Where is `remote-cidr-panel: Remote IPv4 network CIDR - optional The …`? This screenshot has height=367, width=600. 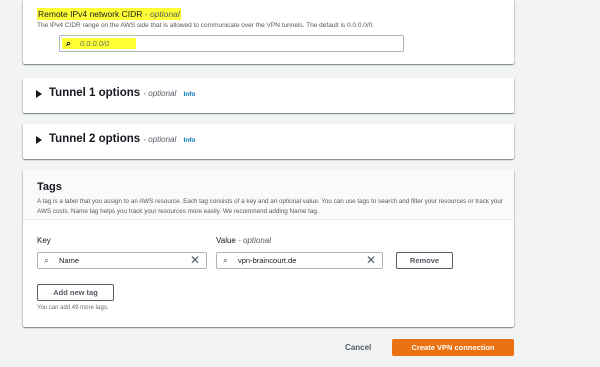
remote-cidr-panel: Remote IPv4 network CIDR - optional The … is located at coordinates (268, 32).